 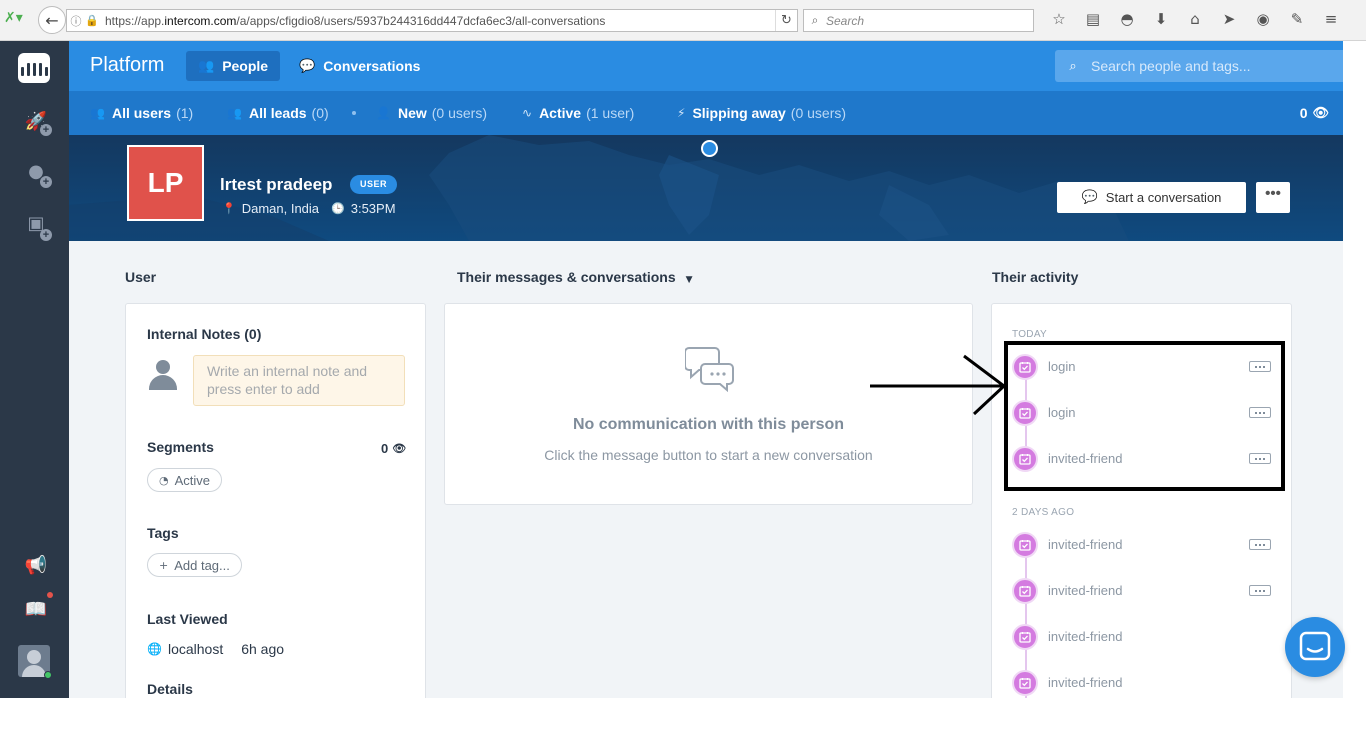 What do you see at coordinates (164, 565) in the screenshot?
I see `plus-icon: +` at bounding box center [164, 565].